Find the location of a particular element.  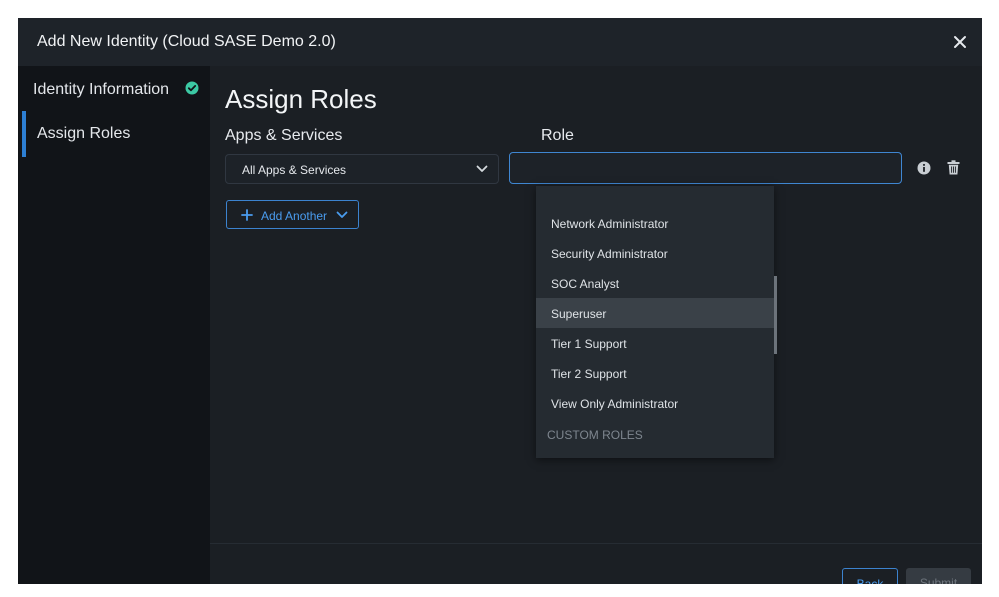

info-icon is located at coordinates (924, 168).